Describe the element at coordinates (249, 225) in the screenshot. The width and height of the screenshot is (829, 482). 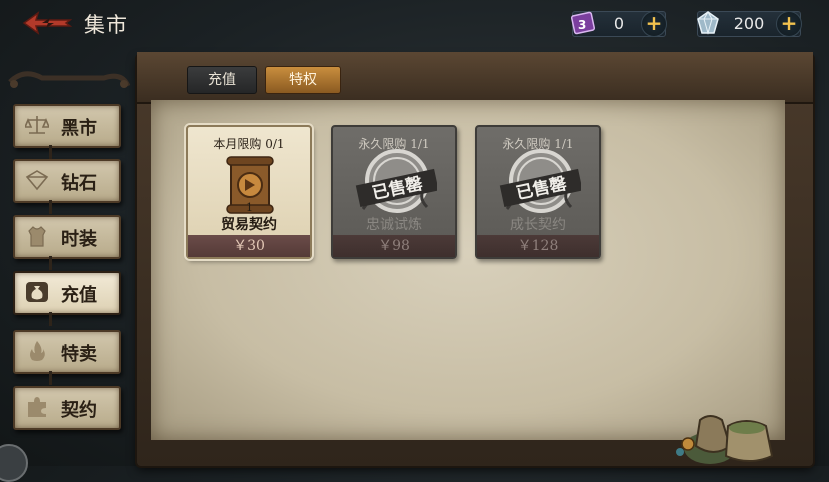
I see `product-name: 贸易契约` at that location.